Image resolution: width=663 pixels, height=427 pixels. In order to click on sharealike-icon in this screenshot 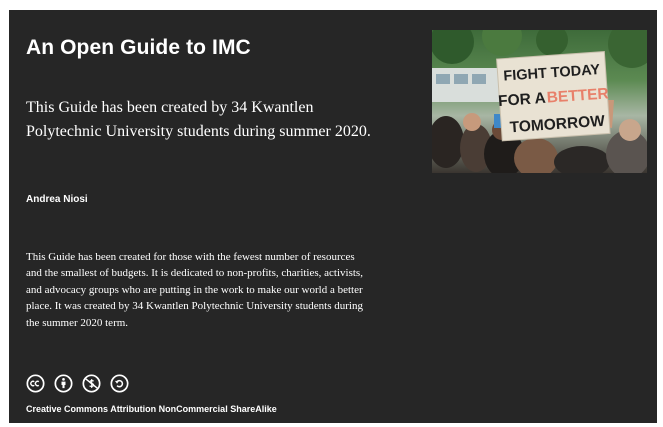, I will do `click(119, 383)`.